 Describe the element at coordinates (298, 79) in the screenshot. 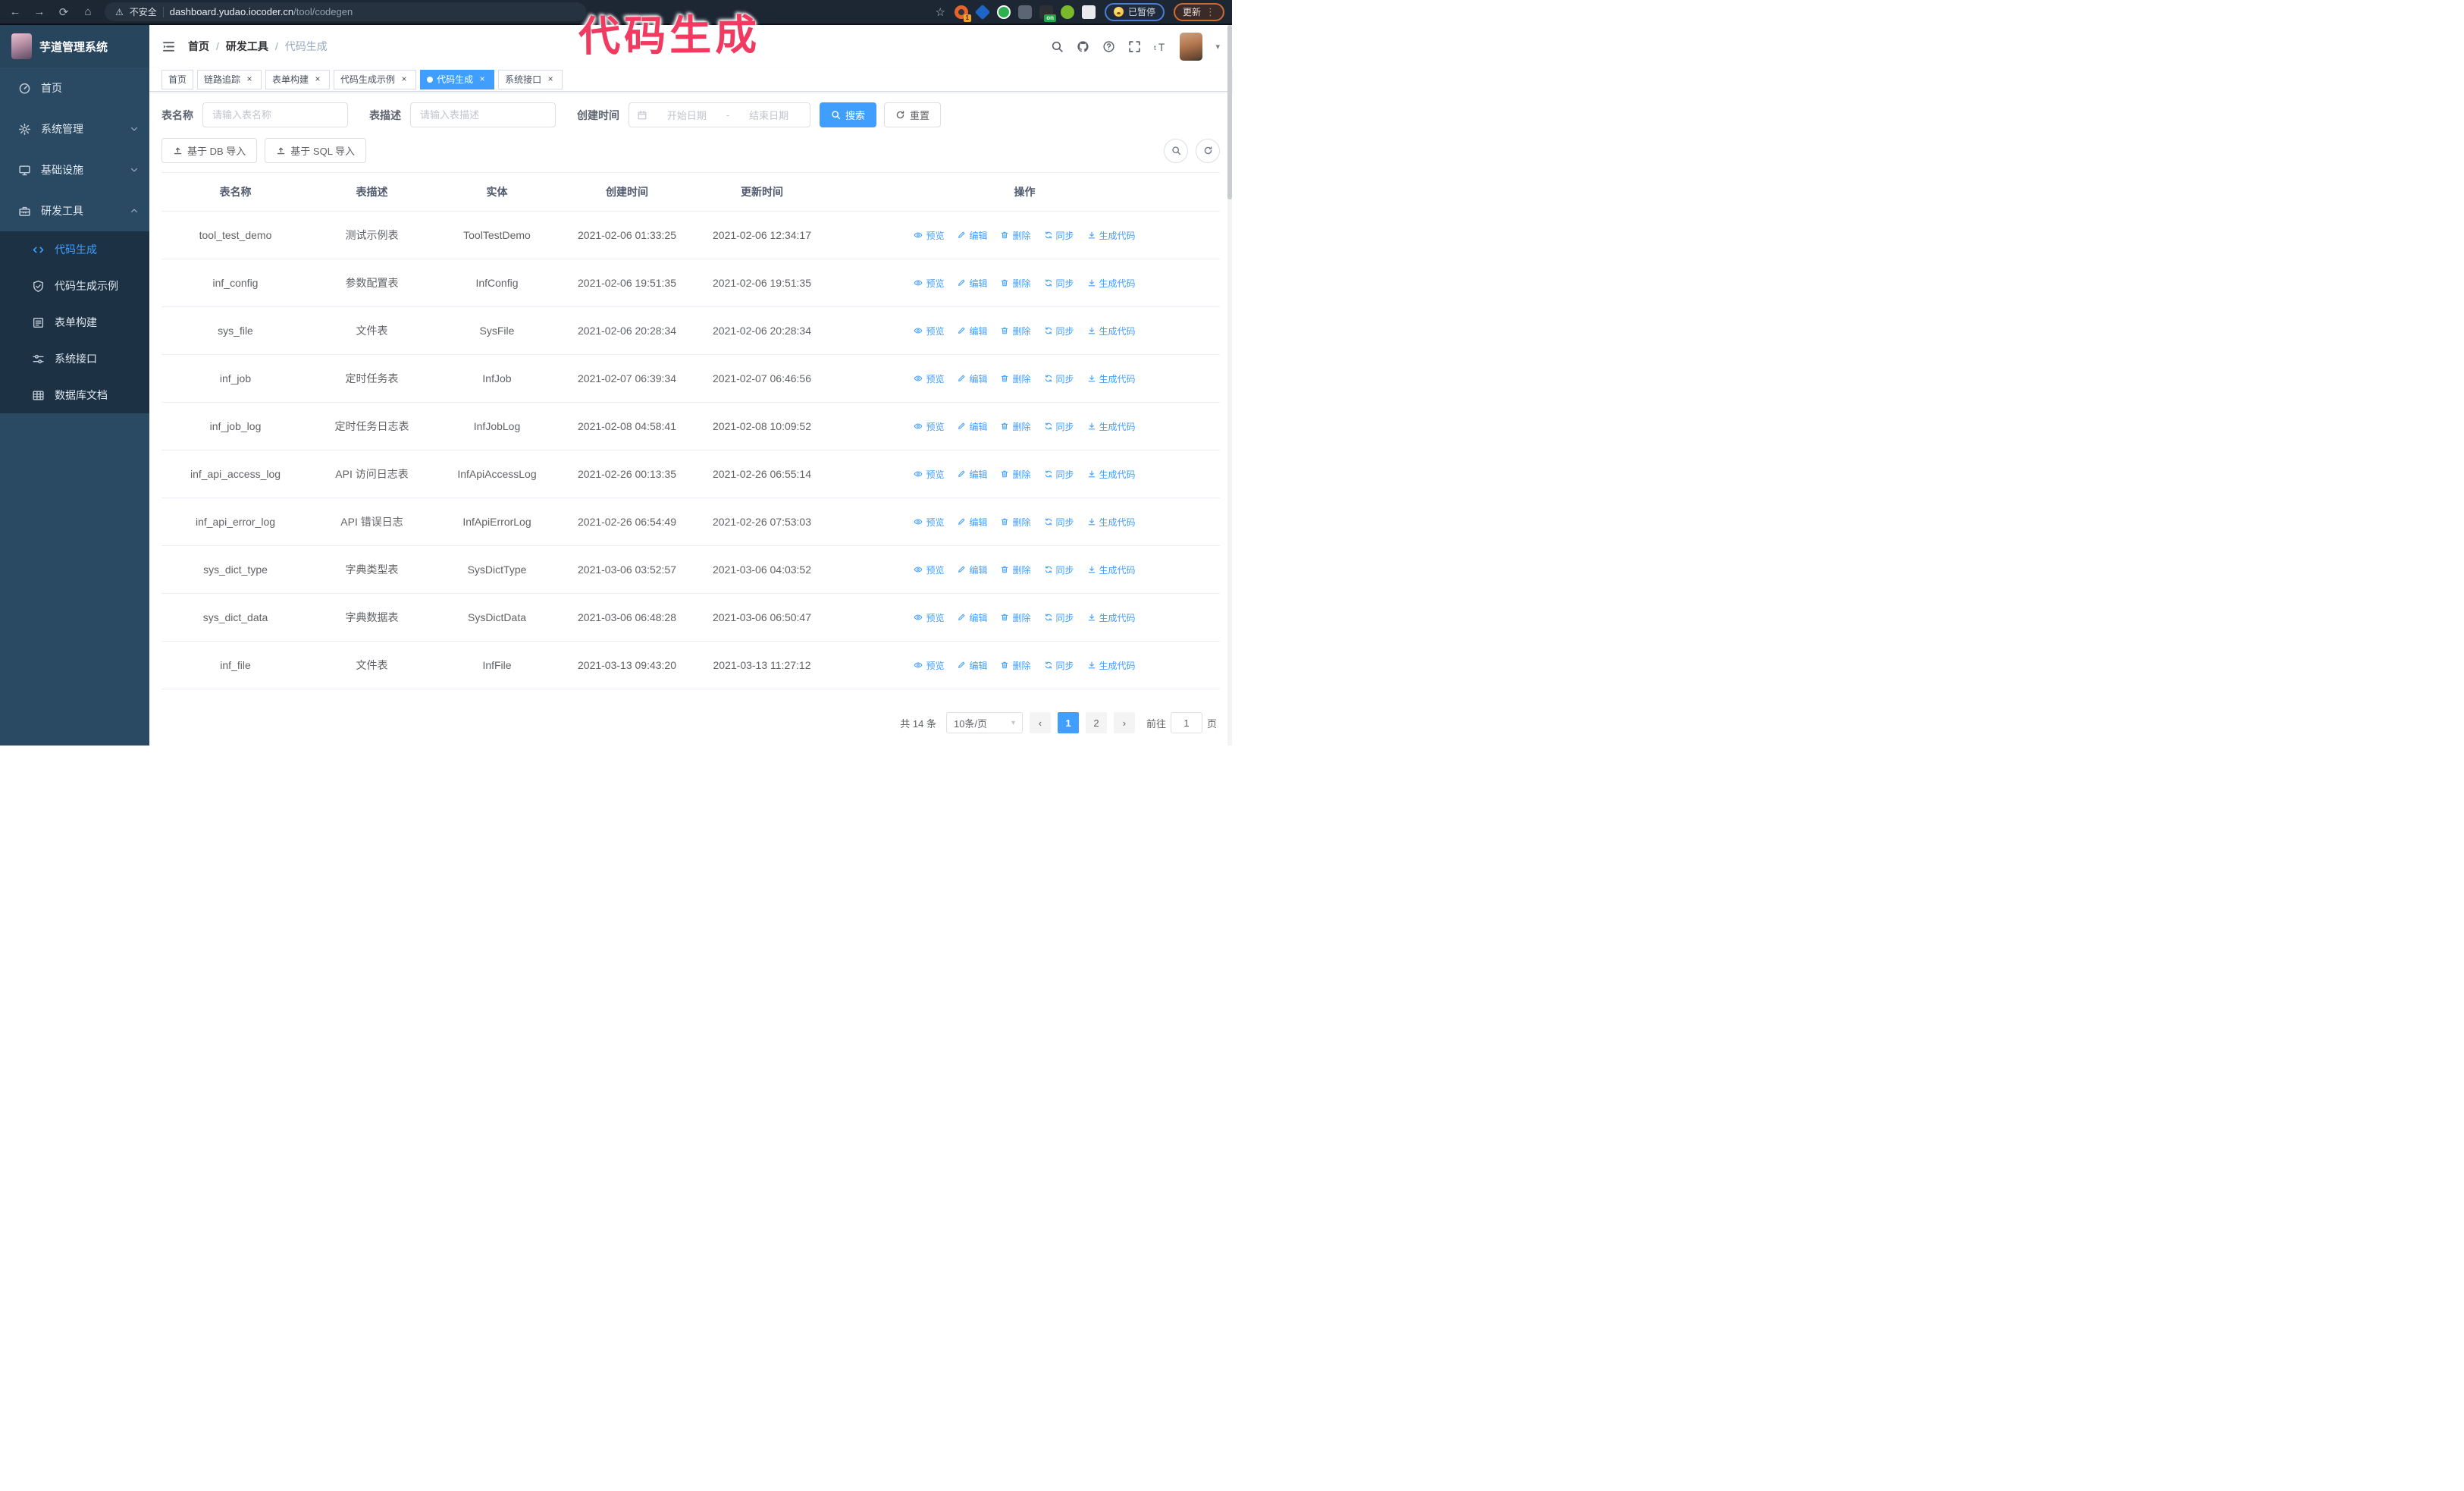

I see `tab-表单构建: 表单构建 ×` at that location.